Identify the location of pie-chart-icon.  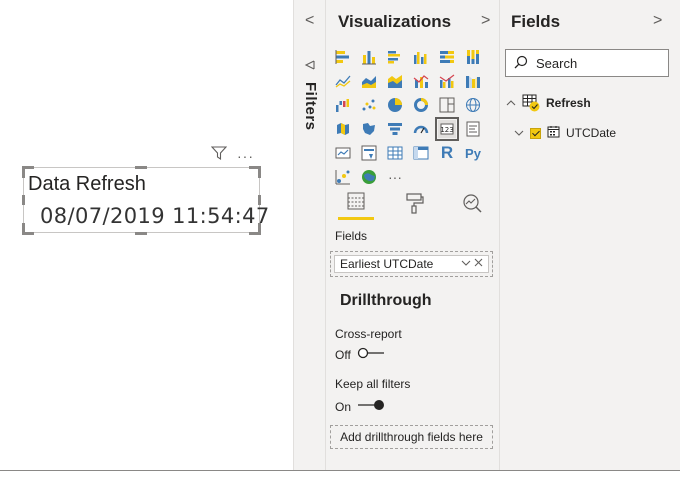
(395, 105).